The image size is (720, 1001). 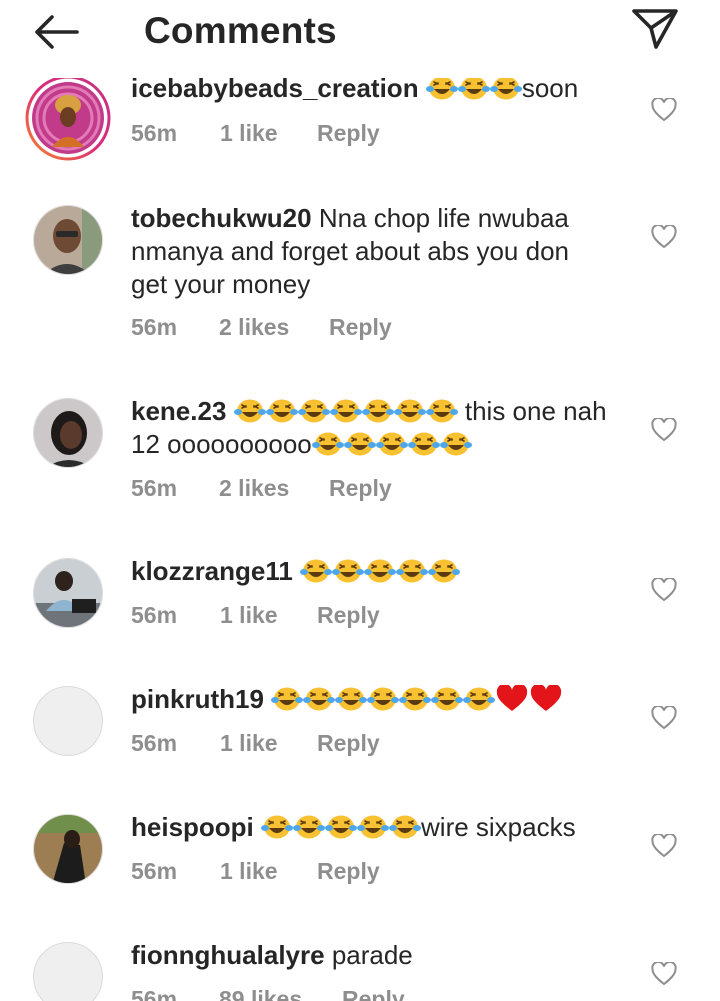 I want to click on comment-text: pinkruth19, so click(x=371, y=699).